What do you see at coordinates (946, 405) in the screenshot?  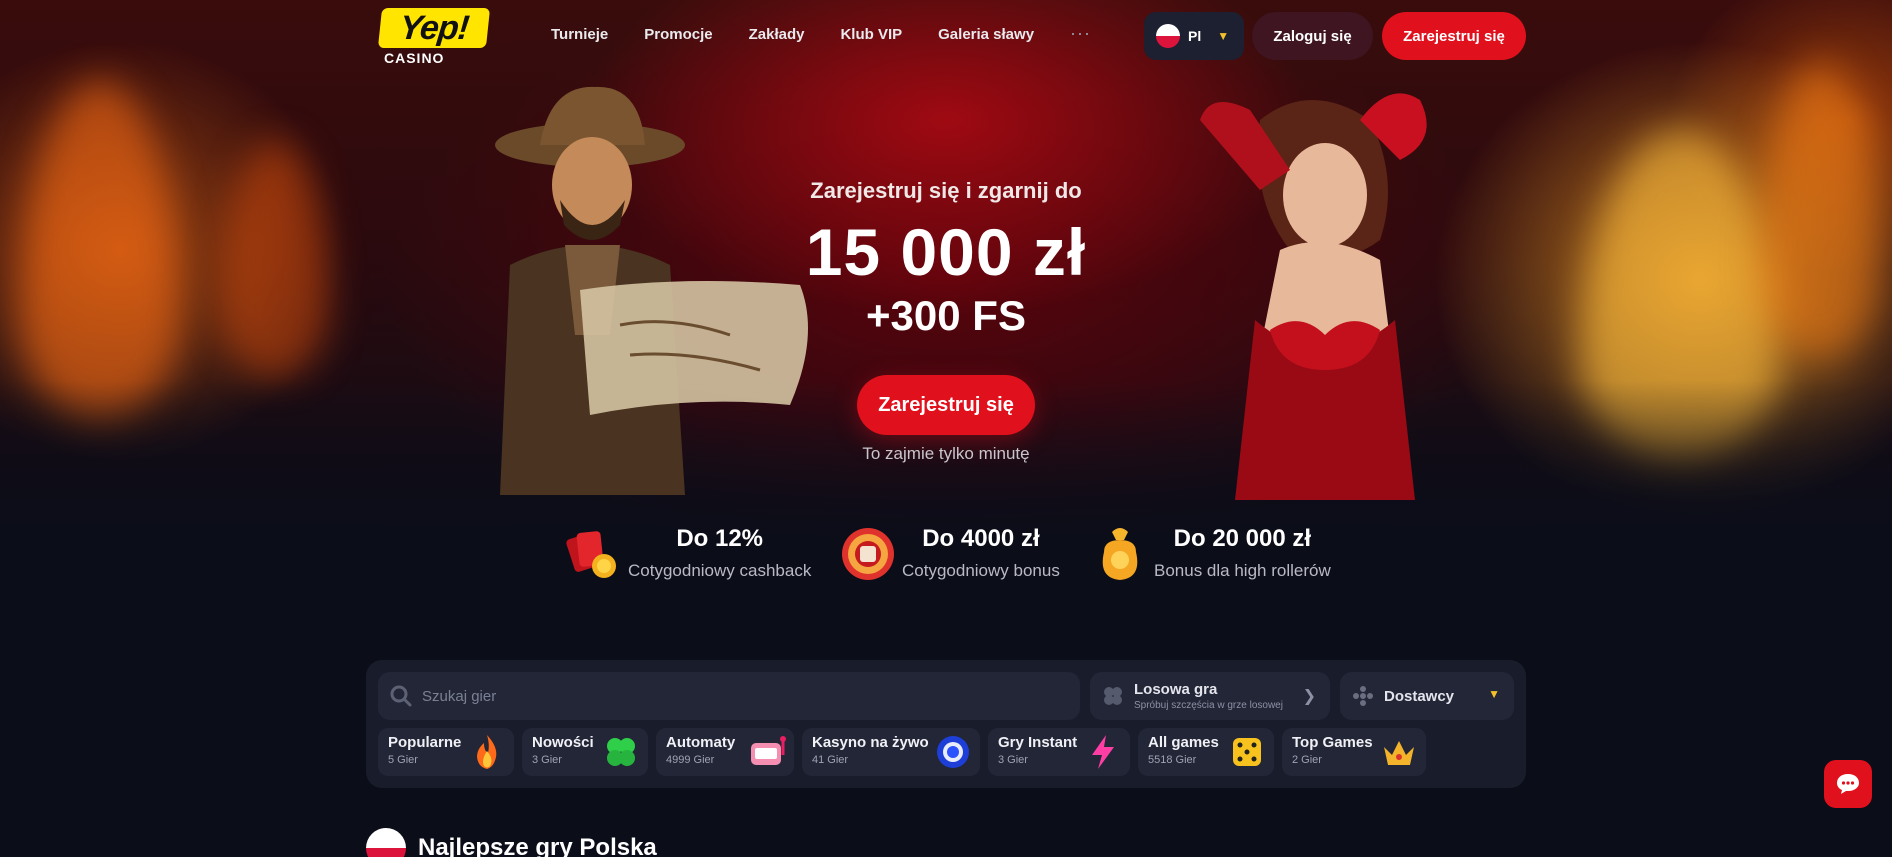 I see `register-button-hero: Zarejestruj się` at bounding box center [946, 405].